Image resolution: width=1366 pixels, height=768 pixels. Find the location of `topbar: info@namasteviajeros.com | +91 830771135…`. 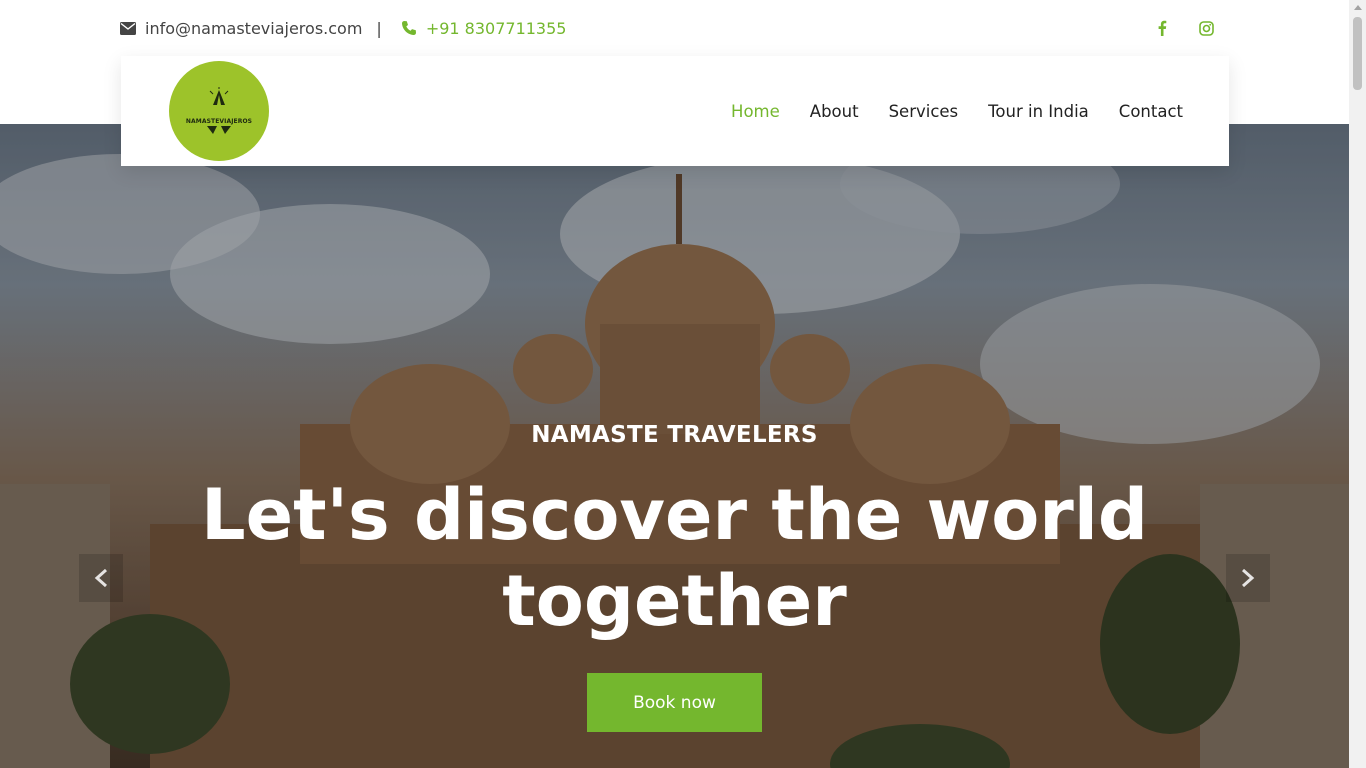

topbar: info@namasteviajeros.com | +91 830771135… is located at coordinates (674, 28).